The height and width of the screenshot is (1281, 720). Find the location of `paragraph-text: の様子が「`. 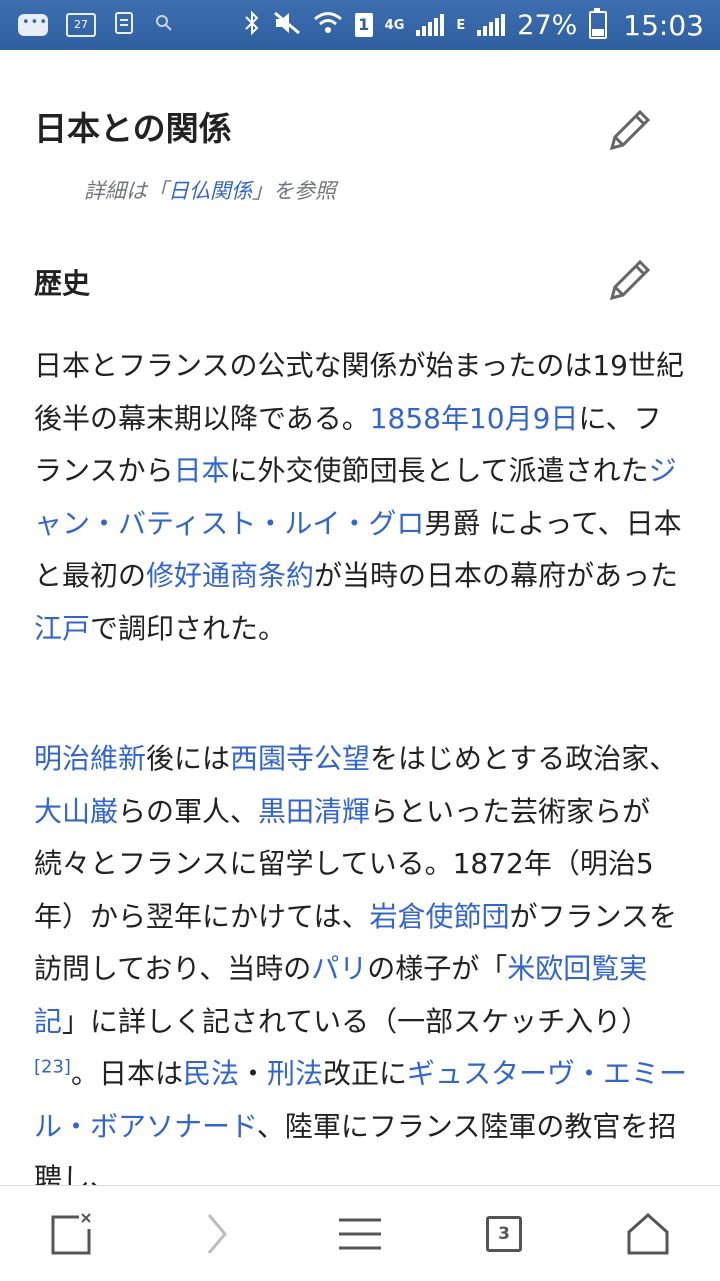

paragraph-text: の様子が「 is located at coordinates (437, 968).